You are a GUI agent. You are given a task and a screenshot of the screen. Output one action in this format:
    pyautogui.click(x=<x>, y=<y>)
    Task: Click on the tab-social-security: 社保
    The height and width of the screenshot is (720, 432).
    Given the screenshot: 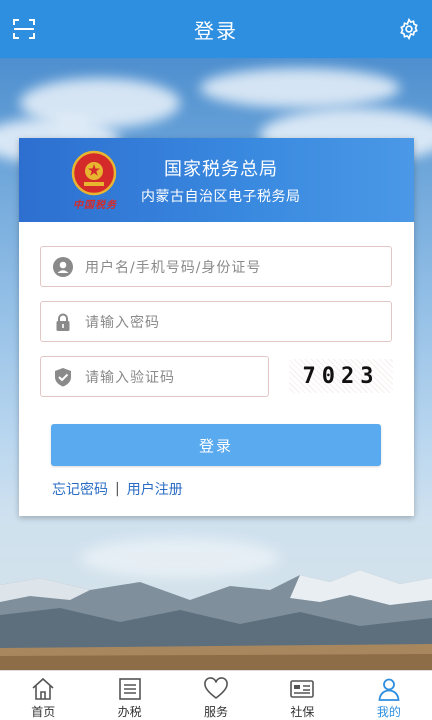 What is the action you would take?
    pyautogui.click(x=302, y=695)
    